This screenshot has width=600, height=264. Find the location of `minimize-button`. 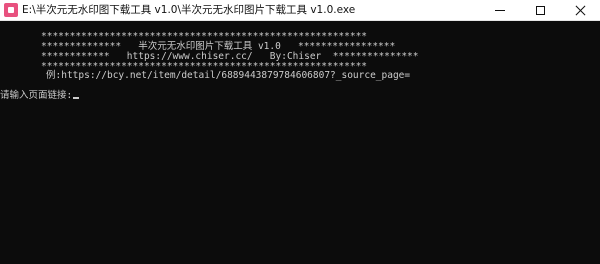

minimize-button is located at coordinates (500, 10).